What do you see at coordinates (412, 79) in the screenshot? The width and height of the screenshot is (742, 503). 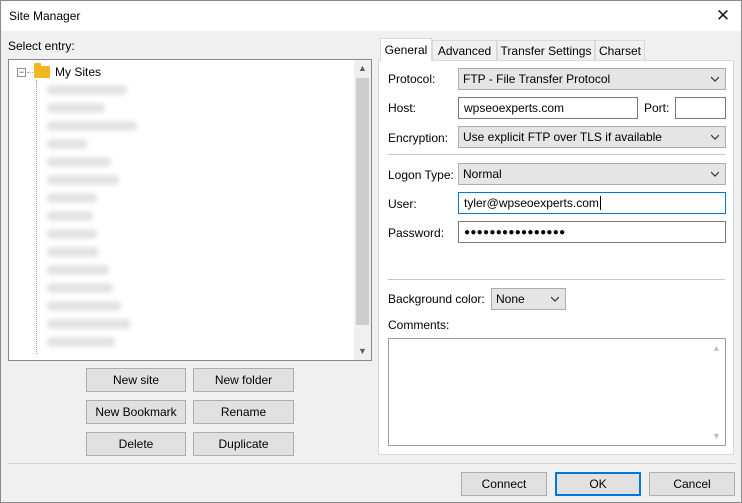 I see `protocol-label: Protocol:` at bounding box center [412, 79].